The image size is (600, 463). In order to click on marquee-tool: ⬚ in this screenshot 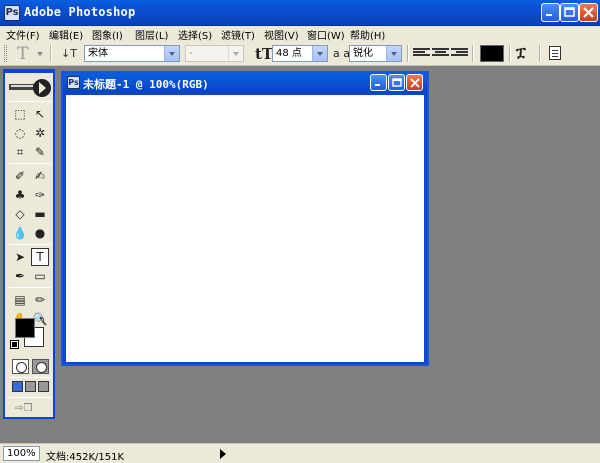, I will do `click(20, 114)`.